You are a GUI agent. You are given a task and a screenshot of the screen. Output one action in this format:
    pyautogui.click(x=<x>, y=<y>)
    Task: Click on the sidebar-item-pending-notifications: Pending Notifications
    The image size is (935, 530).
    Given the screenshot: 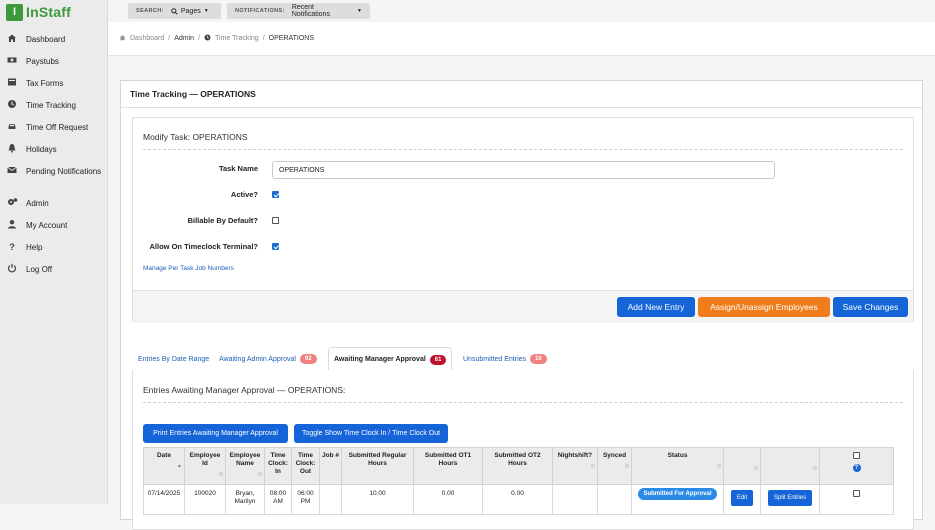 What is the action you would take?
    pyautogui.click(x=54, y=181)
    